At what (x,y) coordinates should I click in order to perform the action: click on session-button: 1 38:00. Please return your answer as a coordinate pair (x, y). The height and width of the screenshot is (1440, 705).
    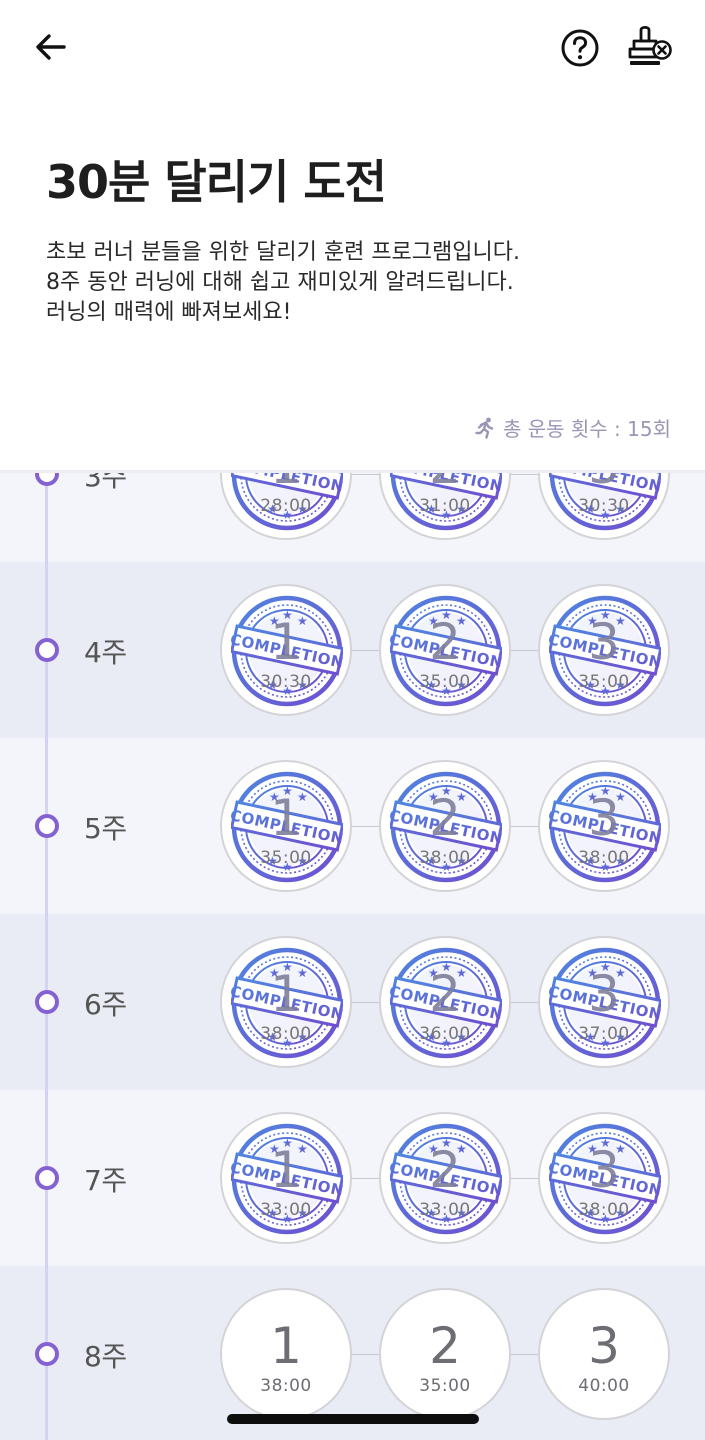
    Looking at the image, I should click on (286, 1354).